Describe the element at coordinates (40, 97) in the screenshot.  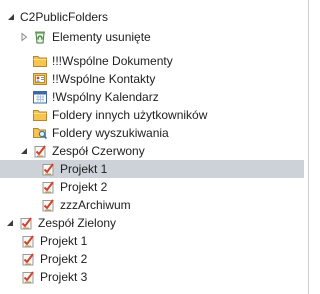
I see `calendar-folder-icon` at that location.